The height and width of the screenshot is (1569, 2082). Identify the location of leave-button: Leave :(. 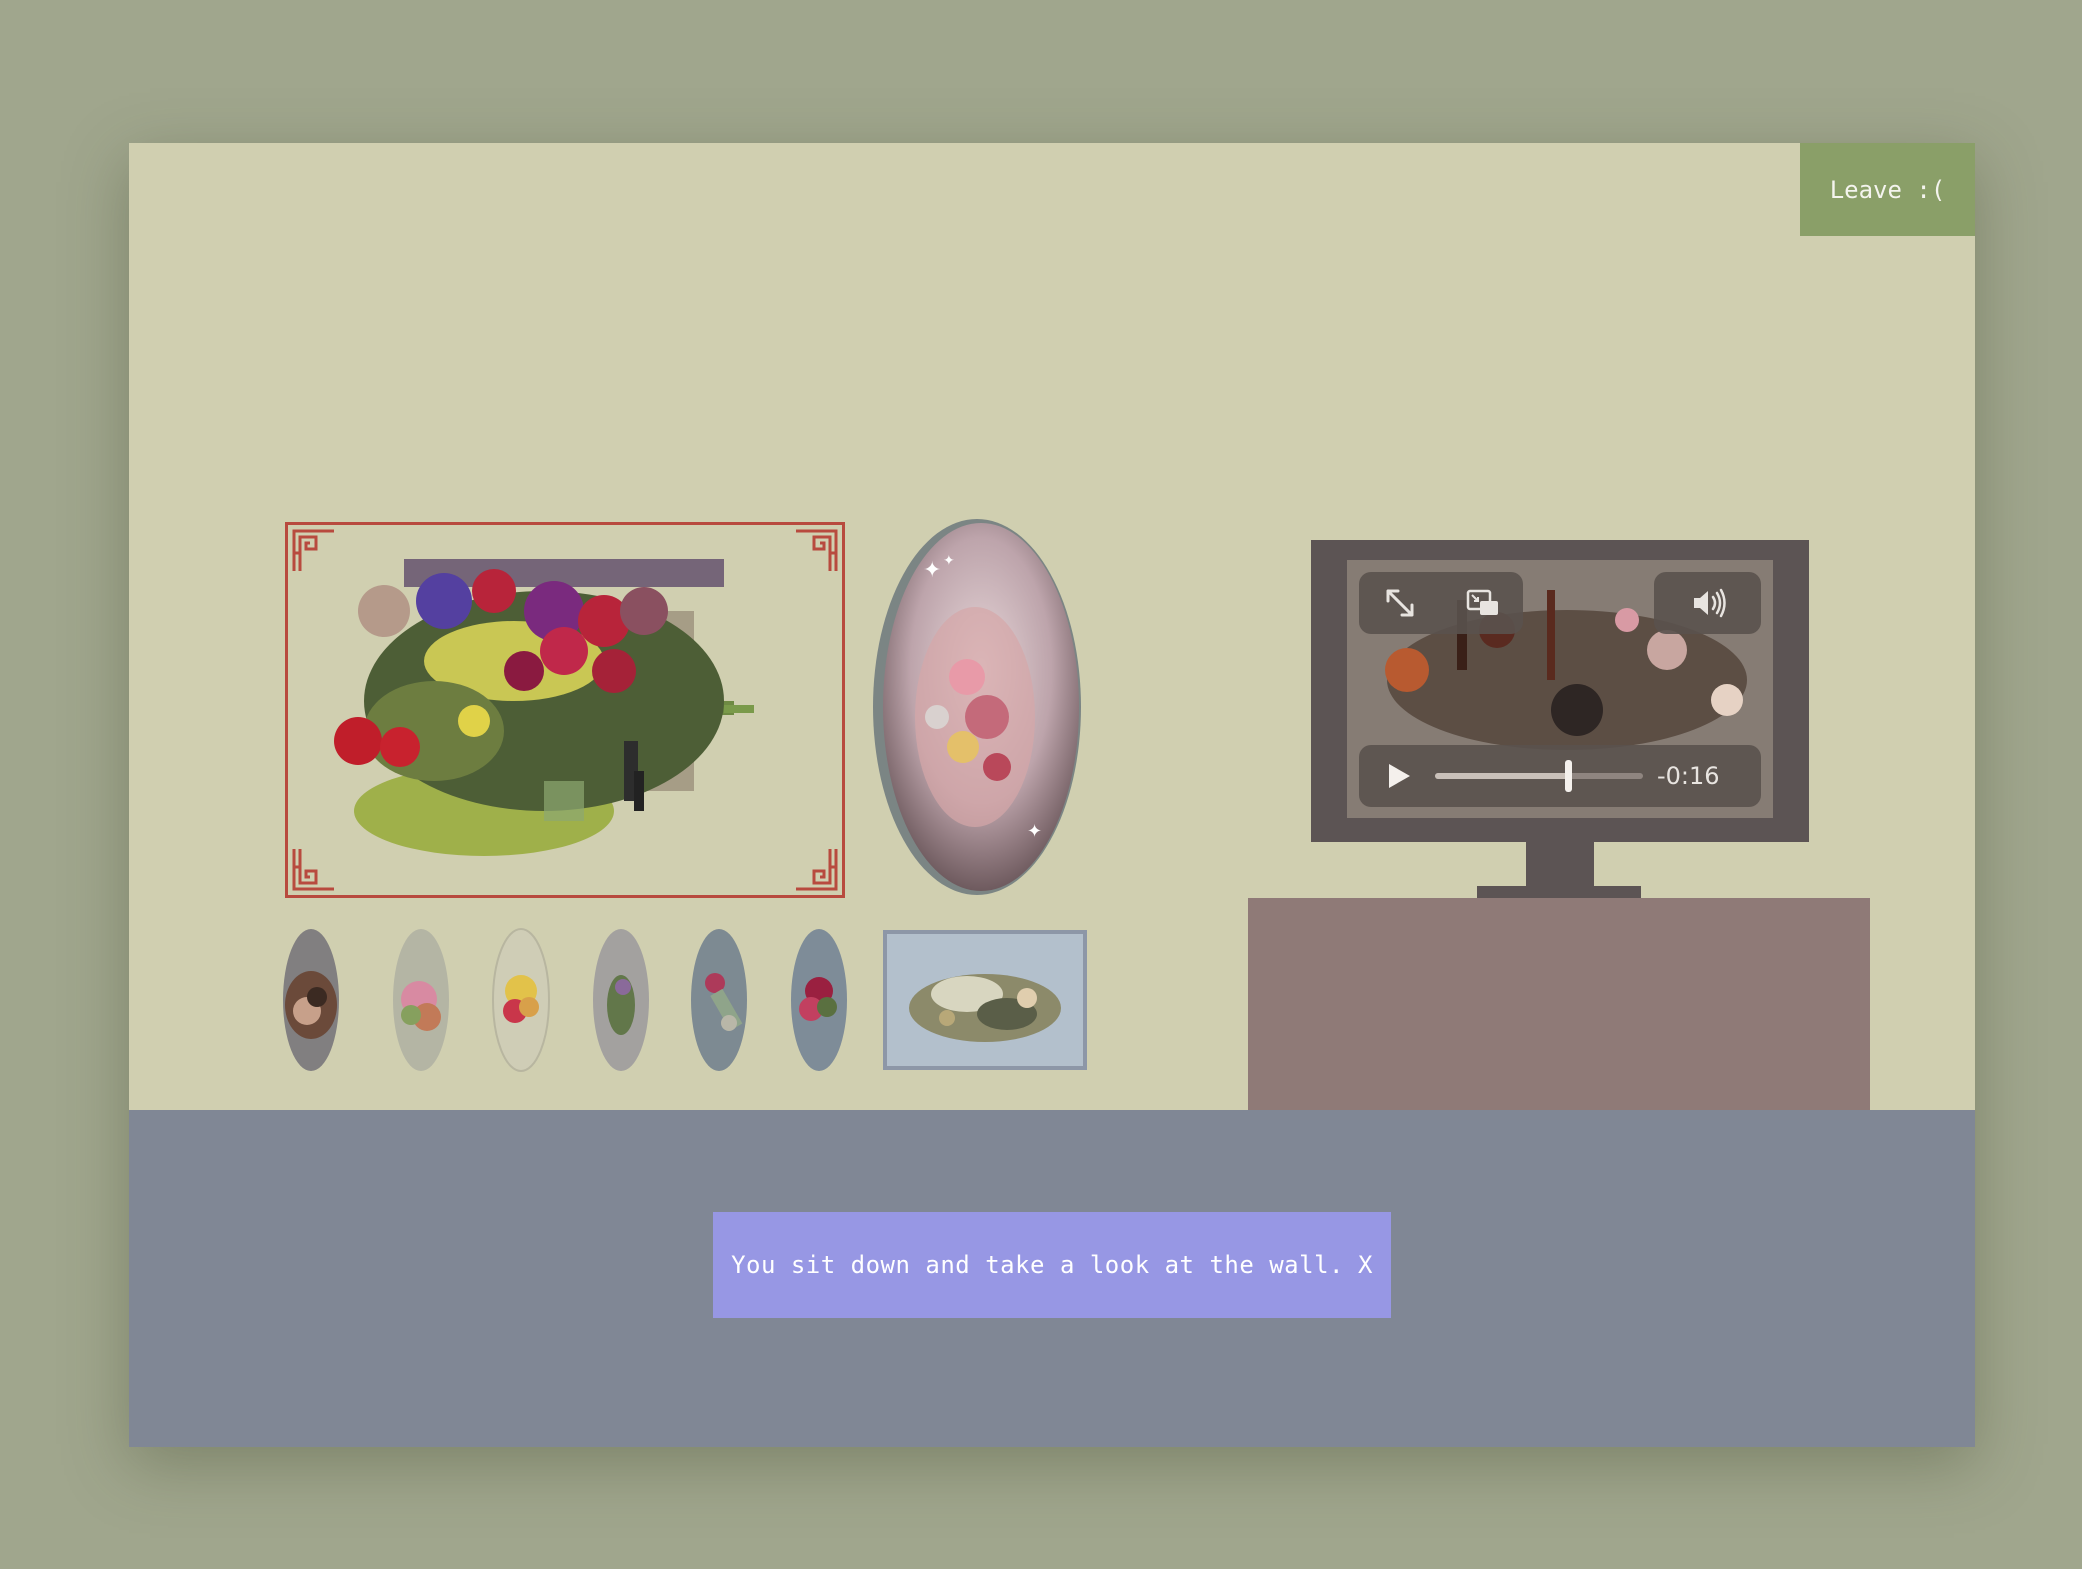
(1887, 189).